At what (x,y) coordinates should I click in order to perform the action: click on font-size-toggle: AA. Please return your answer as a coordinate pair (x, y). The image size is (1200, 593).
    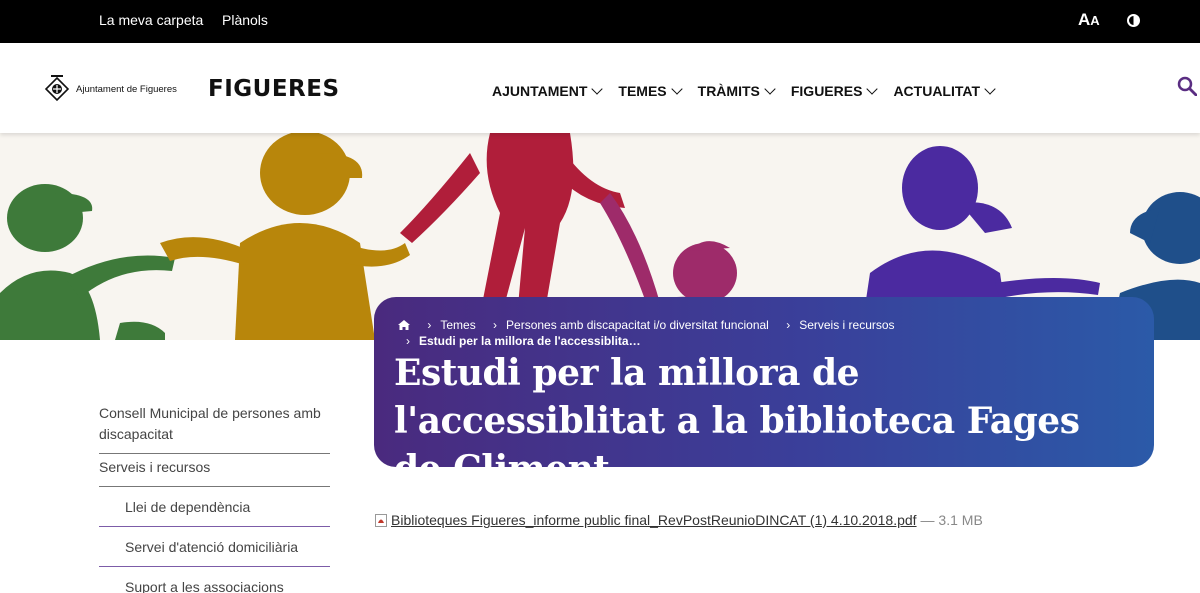
    Looking at the image, I should click on (1089, 20).